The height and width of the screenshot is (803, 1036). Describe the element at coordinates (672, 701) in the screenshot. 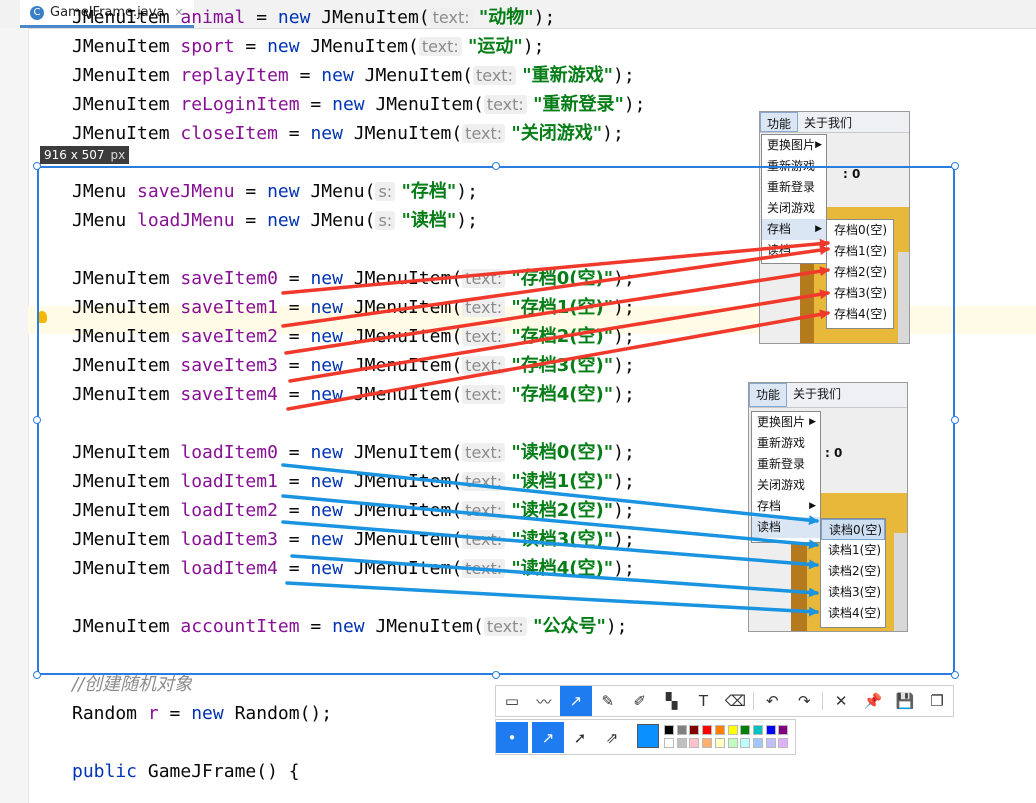

I see `mosaic-icon: ▚` at that location.